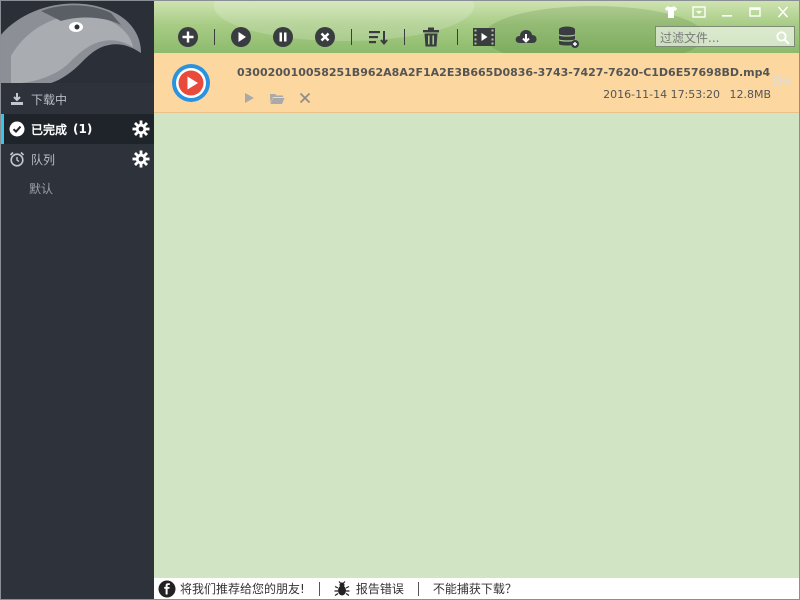 Image resolution: width=800 pixels, height=600 pixels. I want to click on status-footer: 将我们推荐给您的朋友! 报告错误 不能捕获下载？, so click(476, 588).